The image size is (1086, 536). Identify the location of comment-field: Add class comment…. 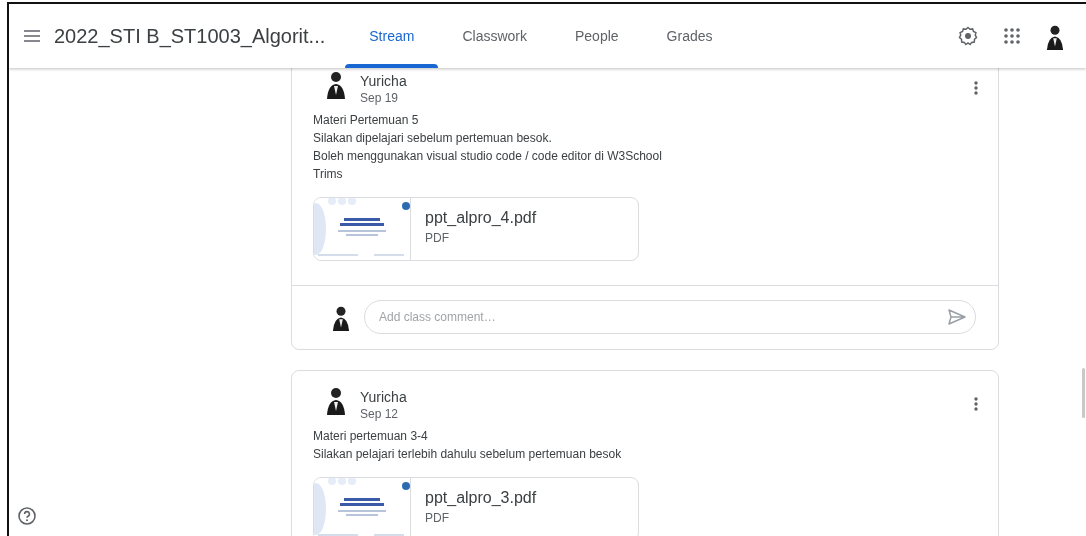
(670, 317).